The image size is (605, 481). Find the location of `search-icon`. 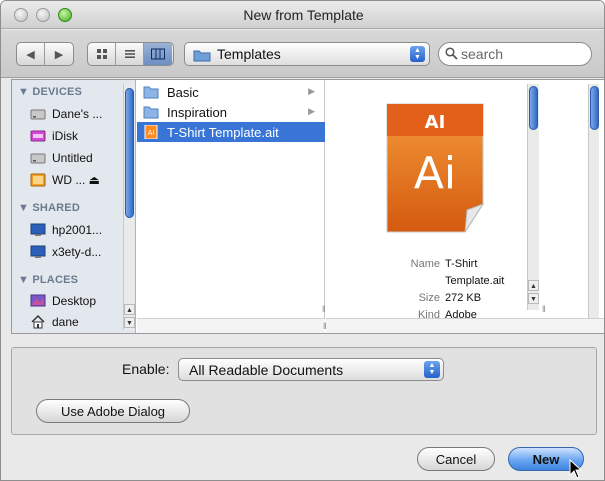

search-icon is located at coordinates (451, 53).